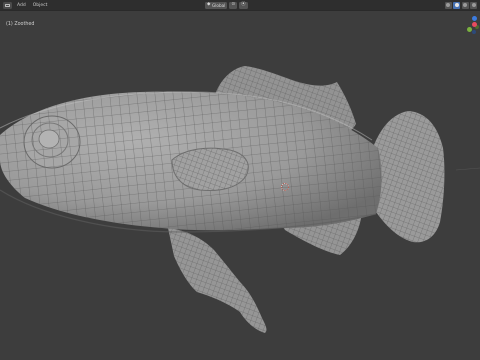  I want to click on material-shading-icon, so click(465, 5).